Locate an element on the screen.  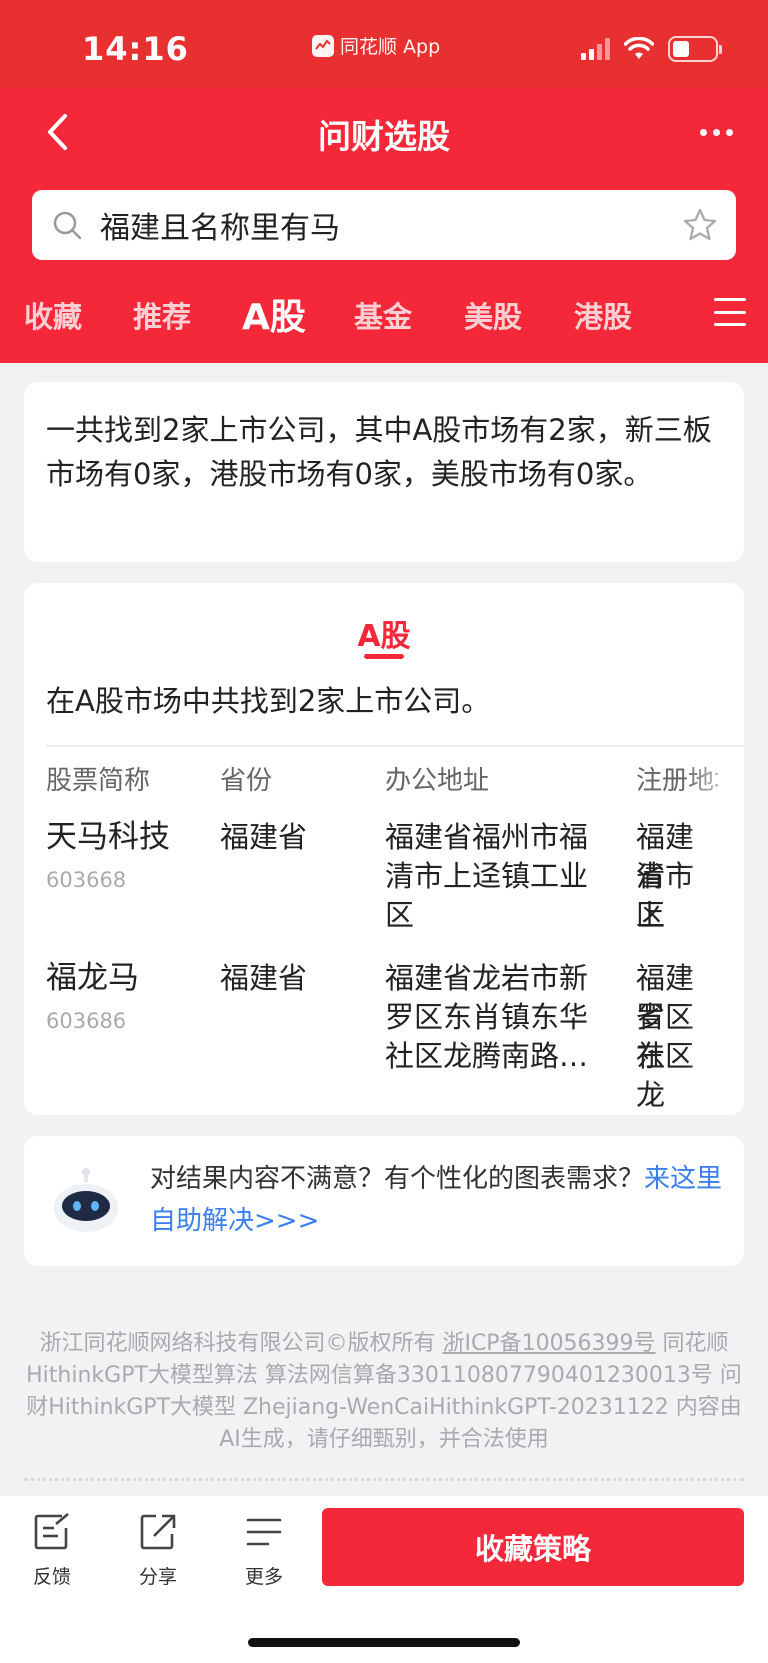
row-2-province: 福建省 is located at coordinates (264, 978).